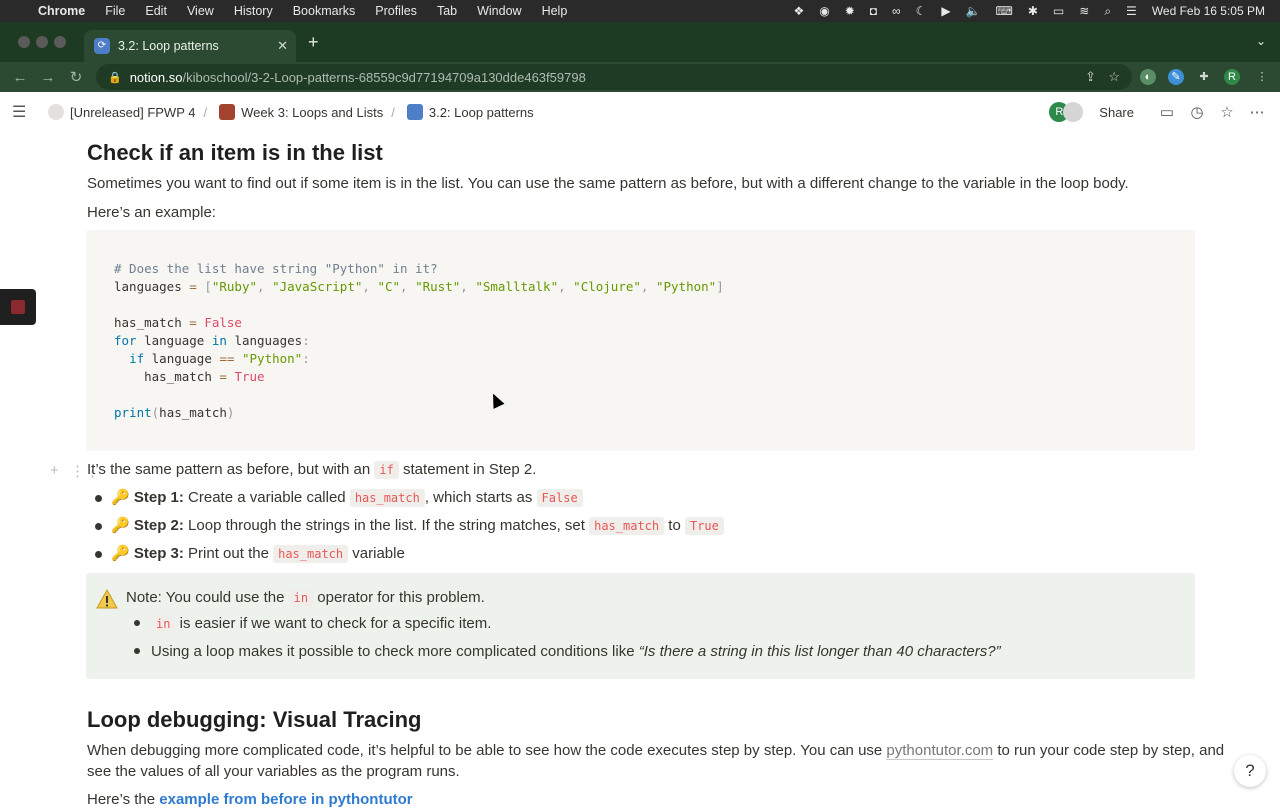 This screenshot has width=1280, height=810. I want to click on breadcrumb-item-page: 3.2: Loop patterns, so click(468, 112).